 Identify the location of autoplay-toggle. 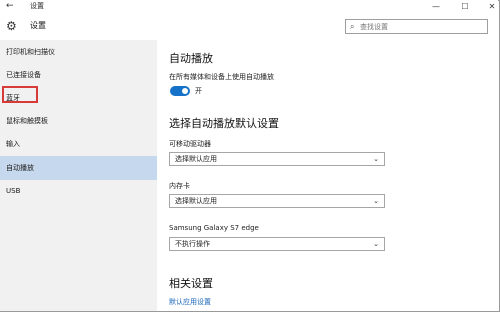
(180, 91).